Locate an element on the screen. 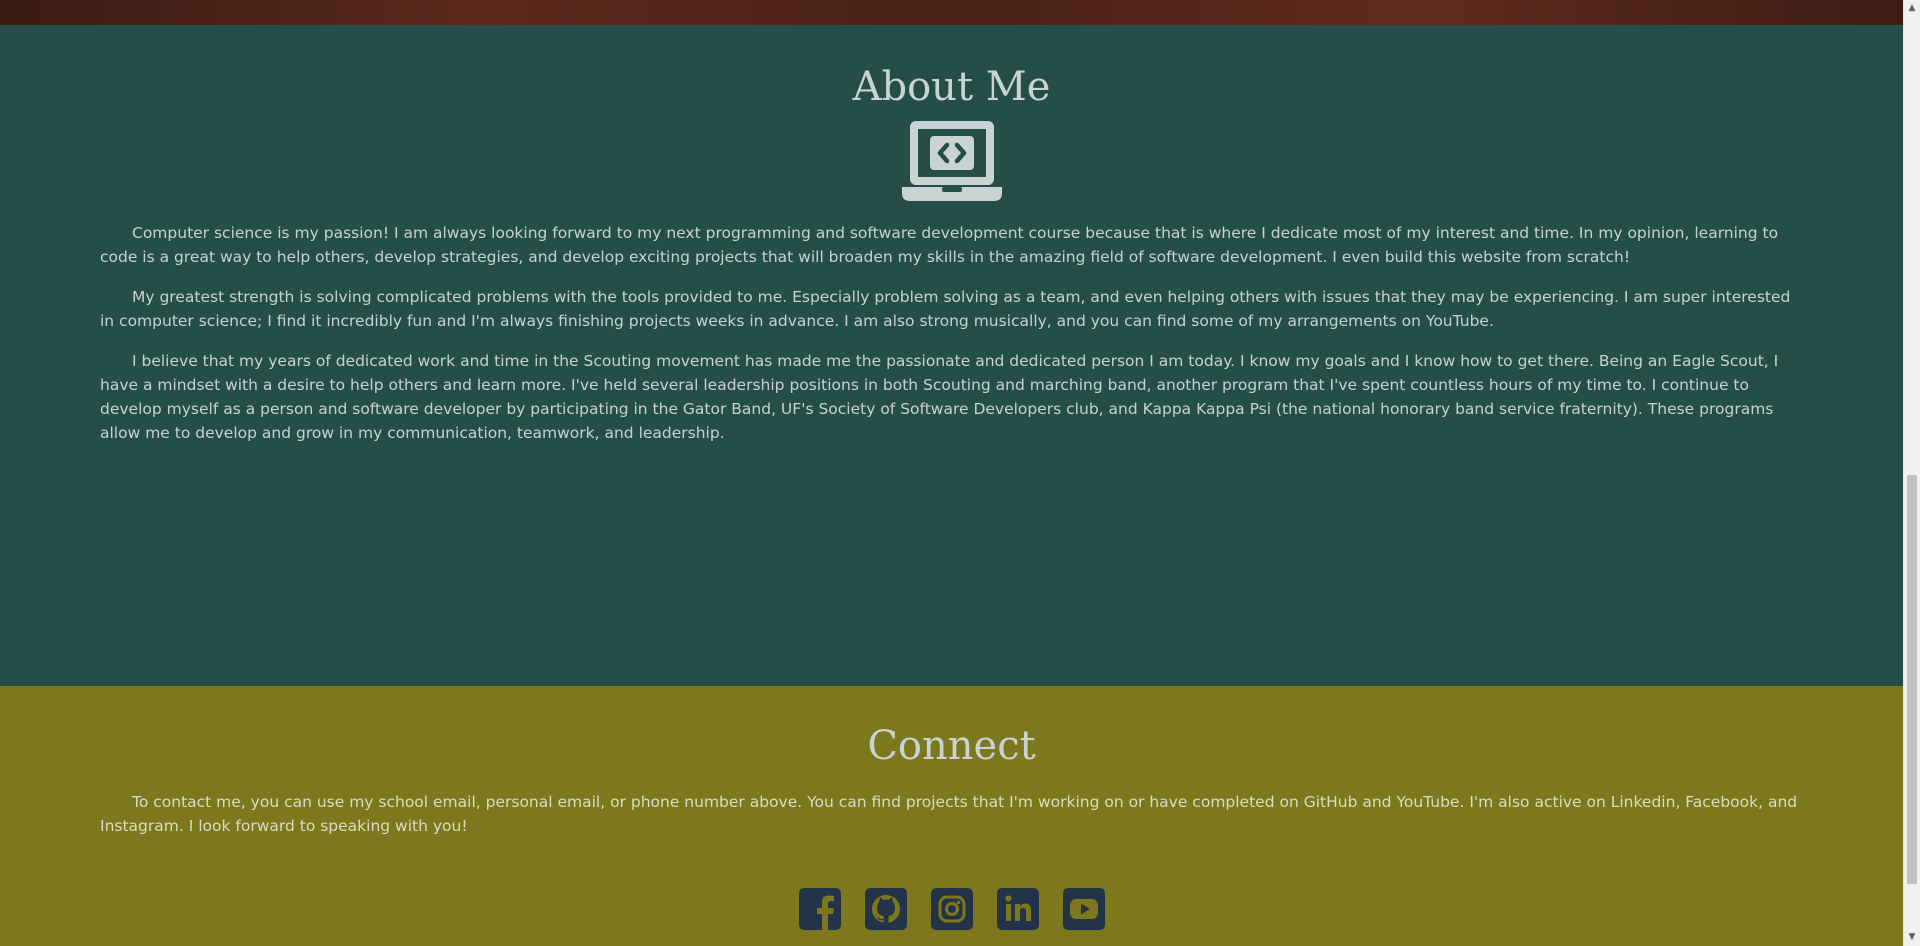 This screenshot has width=1920, height=946. vertical-scrollbar: ▲ ▼ is located at coordinates (1911, 473).